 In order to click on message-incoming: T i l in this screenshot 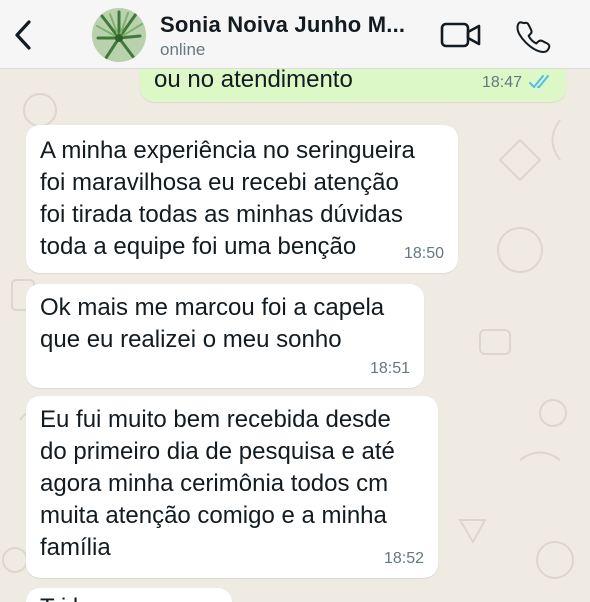, I will do `click(129, 595)`.